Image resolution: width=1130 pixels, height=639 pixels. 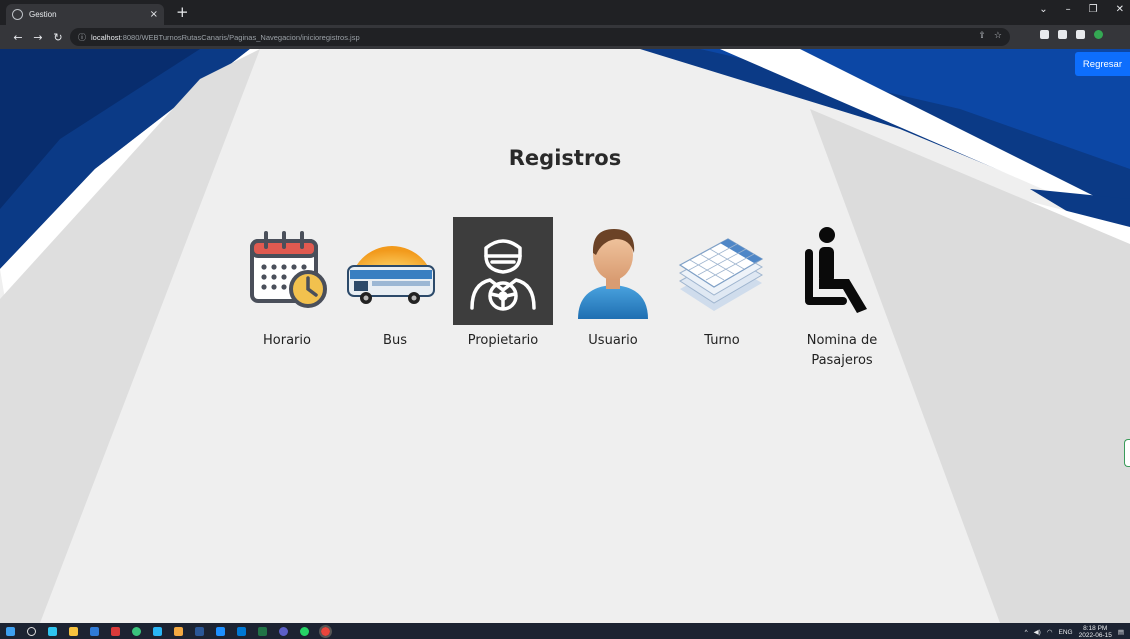 What do you see at coordinates (565, 158) in the screenshot?
I see `page-title: Registros` at bounding box center [565, 158].